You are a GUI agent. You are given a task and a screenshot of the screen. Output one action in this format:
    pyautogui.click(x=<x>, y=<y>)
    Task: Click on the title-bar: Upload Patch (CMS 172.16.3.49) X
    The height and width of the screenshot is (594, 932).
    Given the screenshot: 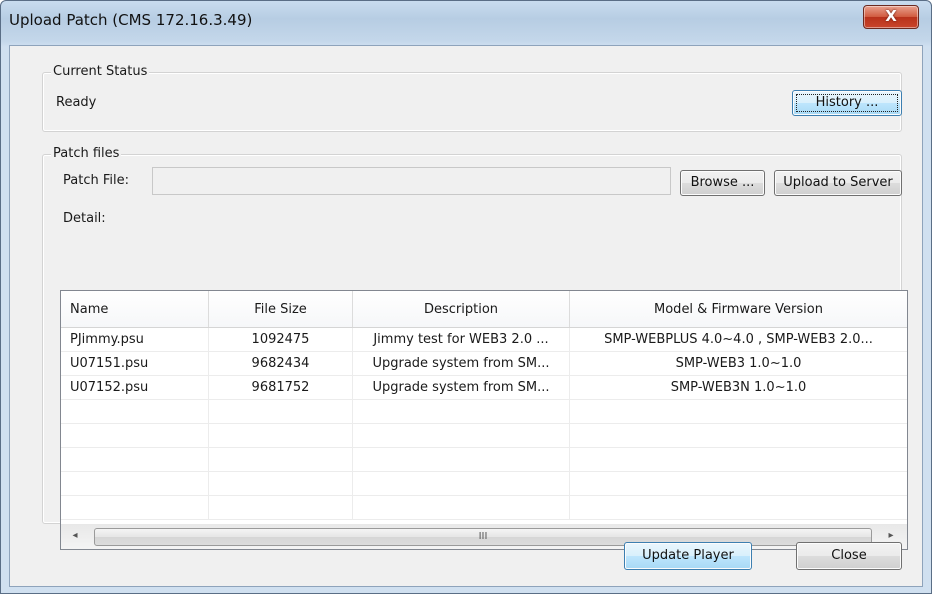 What is the action you would take?
    pyautogui.click(x=466, y=23)
    